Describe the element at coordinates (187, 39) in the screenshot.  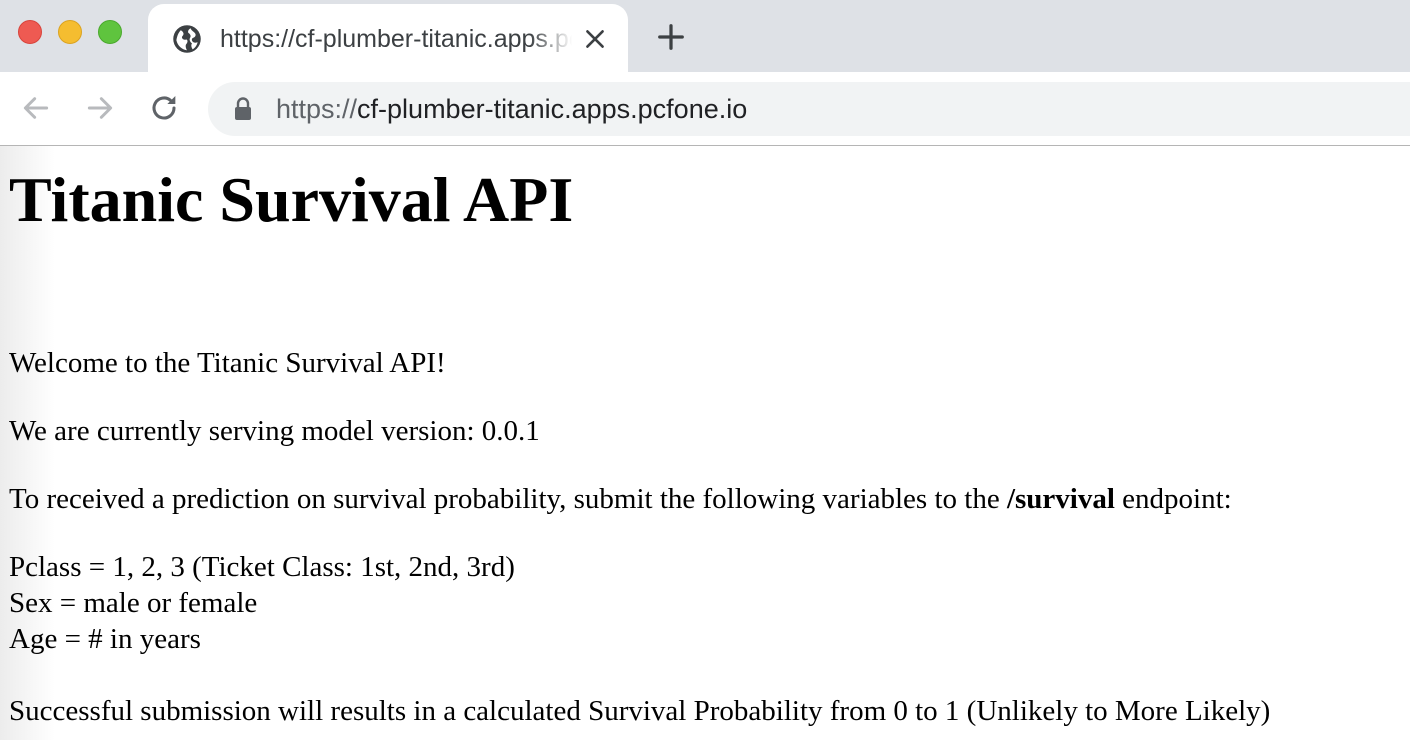
I see `globe-icon` at that location.